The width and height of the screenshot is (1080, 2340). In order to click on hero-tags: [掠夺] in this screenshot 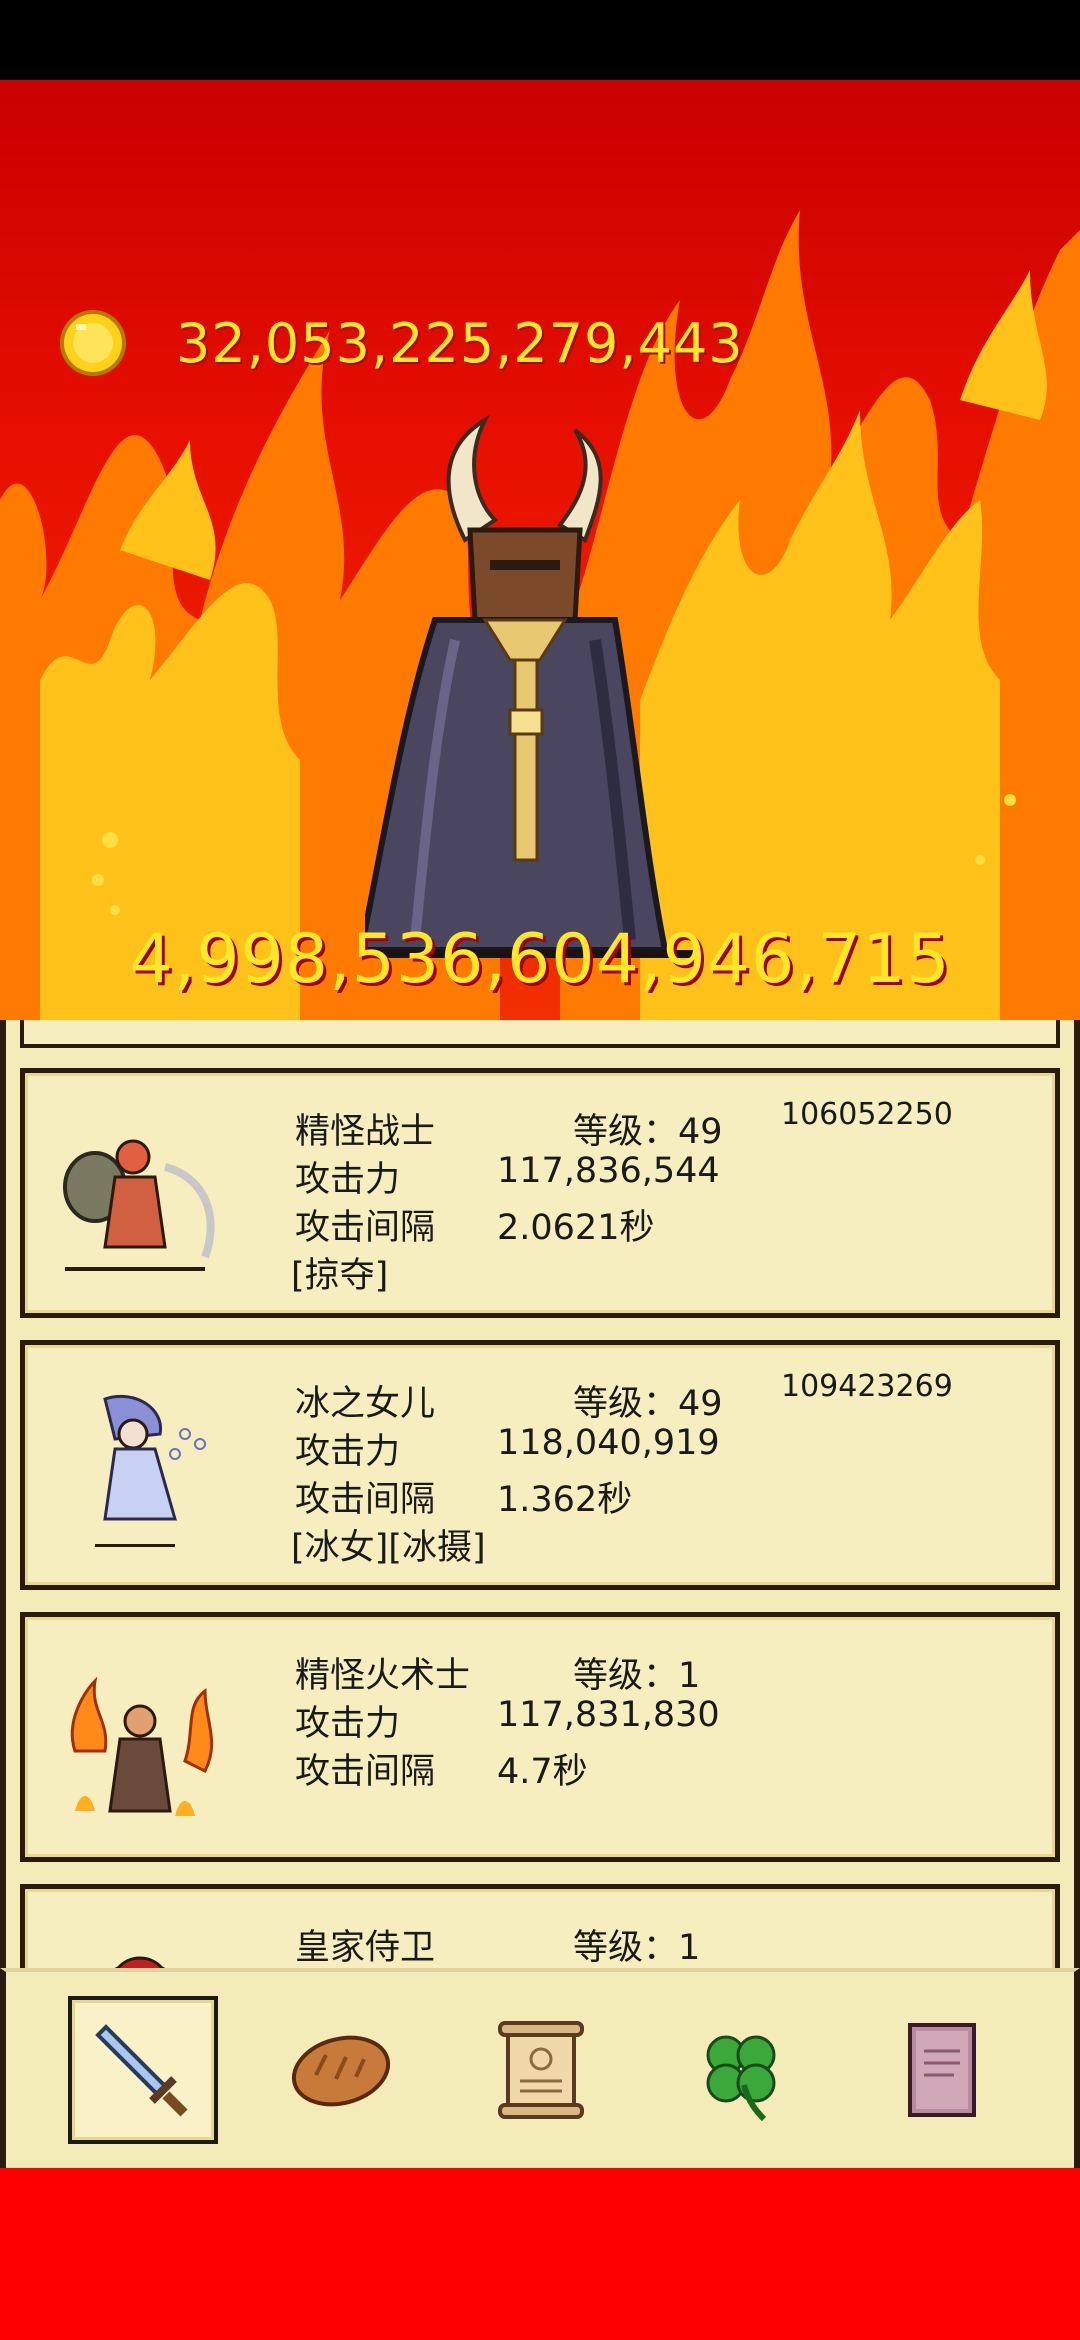, I will do `click(340, 1276)`.